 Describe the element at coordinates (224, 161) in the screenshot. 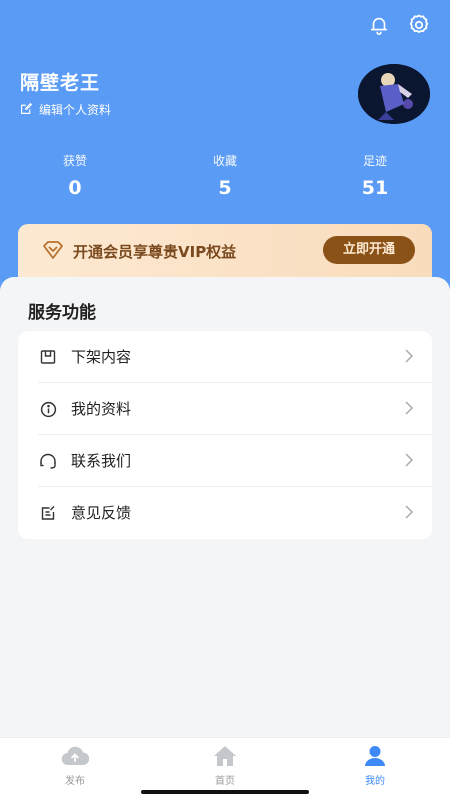

I see `stat-label: 收藏` at that location.